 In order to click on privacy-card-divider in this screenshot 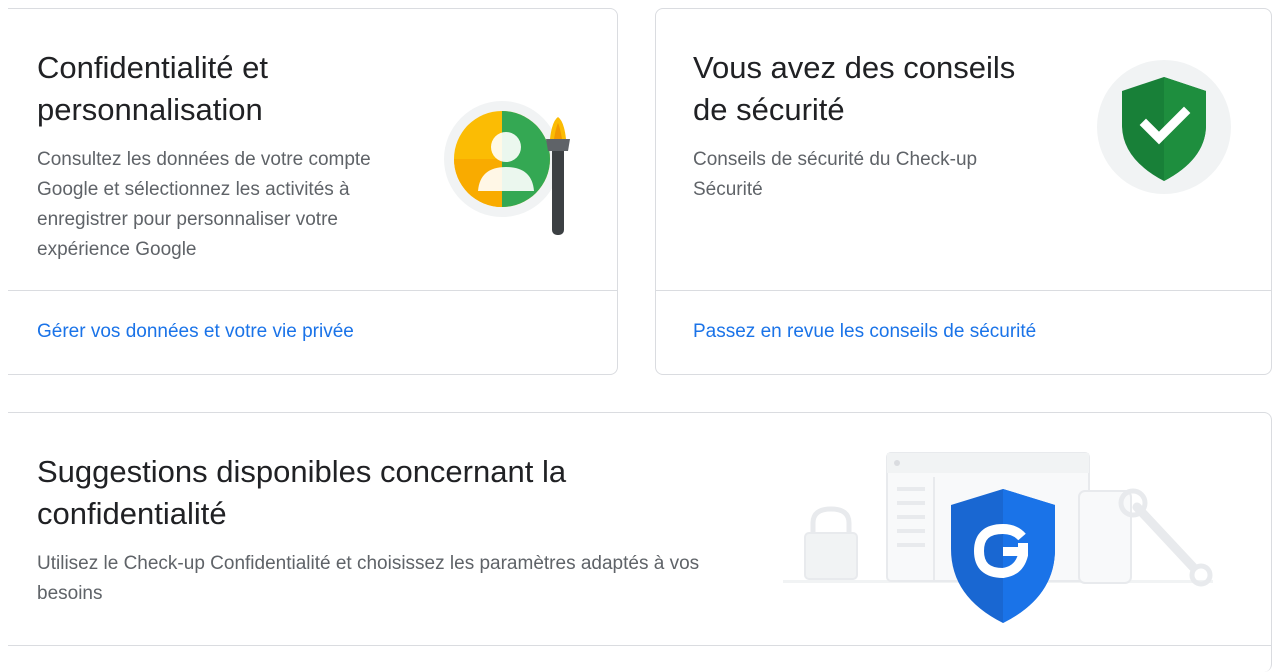, I will do `click(312, 290)`.